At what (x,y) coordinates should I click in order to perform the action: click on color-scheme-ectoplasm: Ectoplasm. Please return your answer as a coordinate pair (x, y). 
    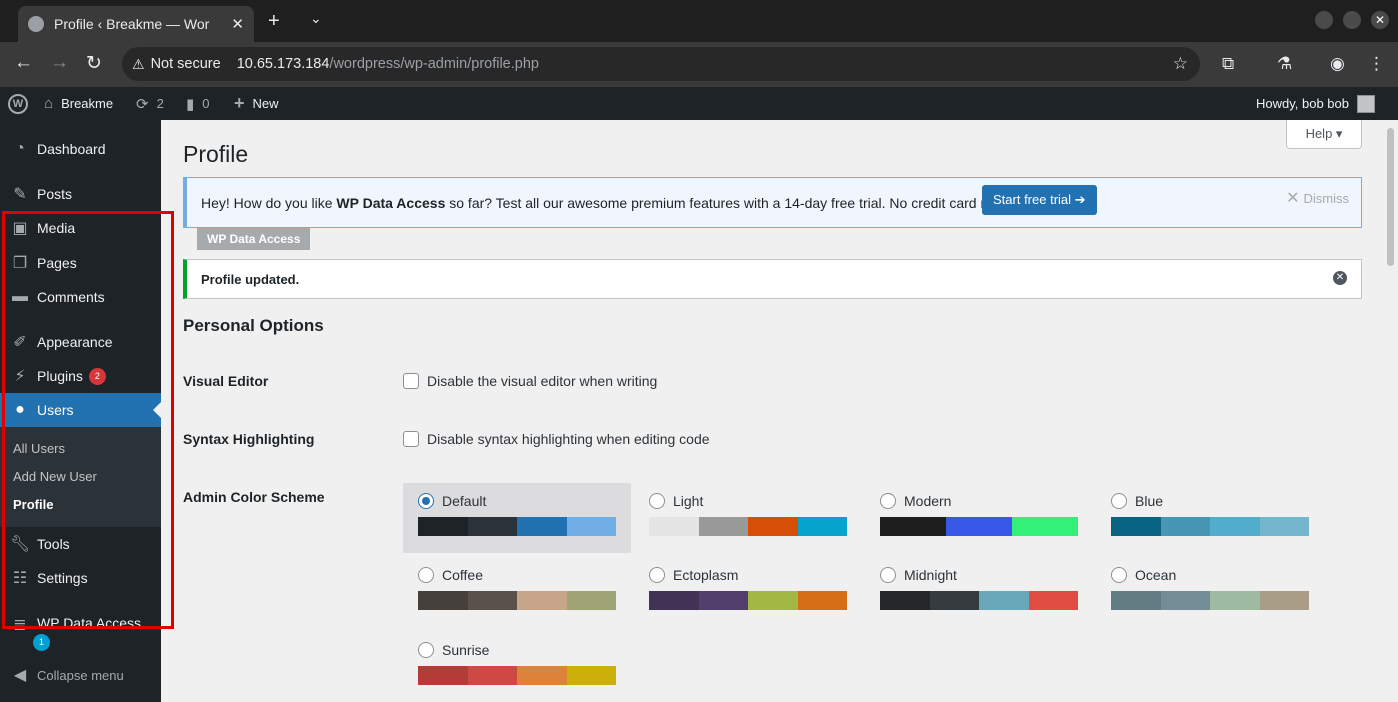
    Looking at the image, I should click on (748, 592).